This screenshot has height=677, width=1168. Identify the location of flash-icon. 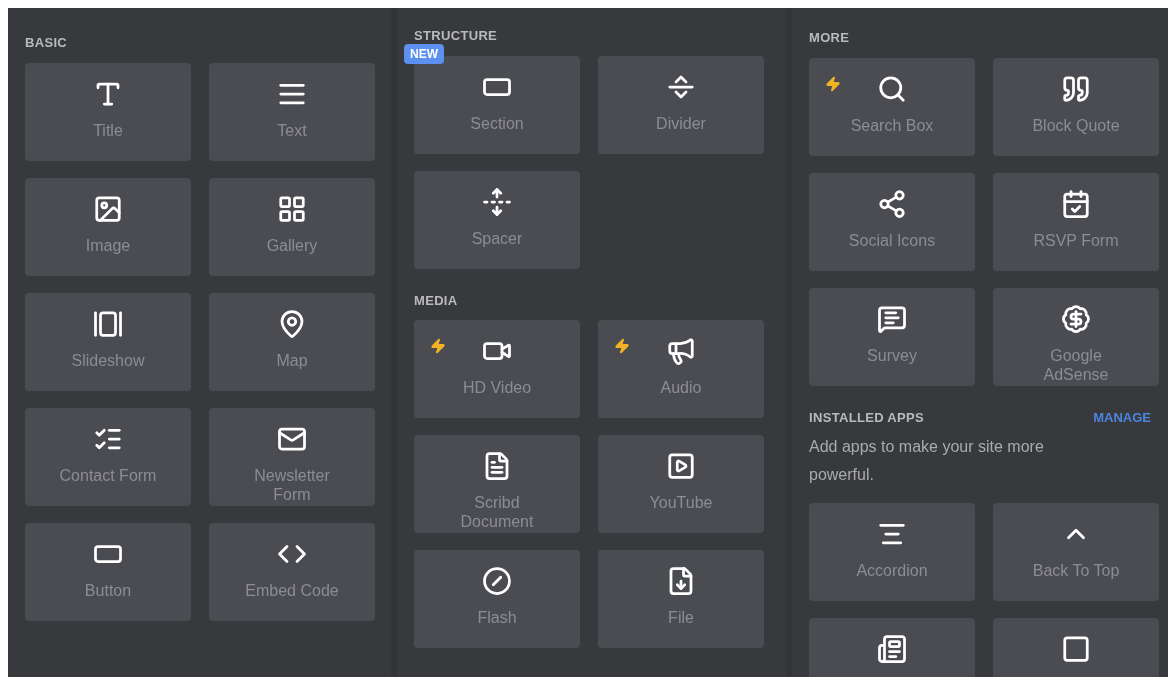
(497, 581).